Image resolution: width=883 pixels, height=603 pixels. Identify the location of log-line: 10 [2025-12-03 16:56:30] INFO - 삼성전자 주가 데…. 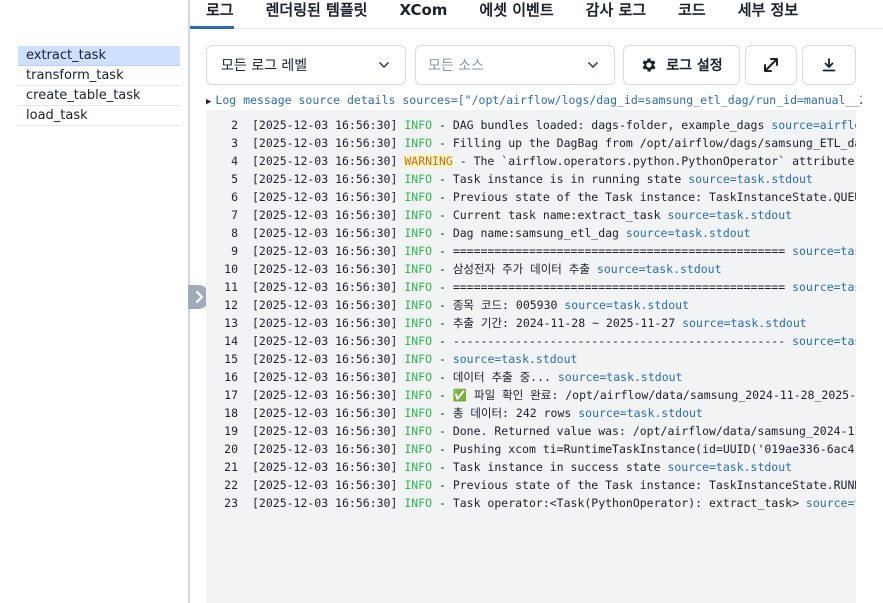
(531, 269).